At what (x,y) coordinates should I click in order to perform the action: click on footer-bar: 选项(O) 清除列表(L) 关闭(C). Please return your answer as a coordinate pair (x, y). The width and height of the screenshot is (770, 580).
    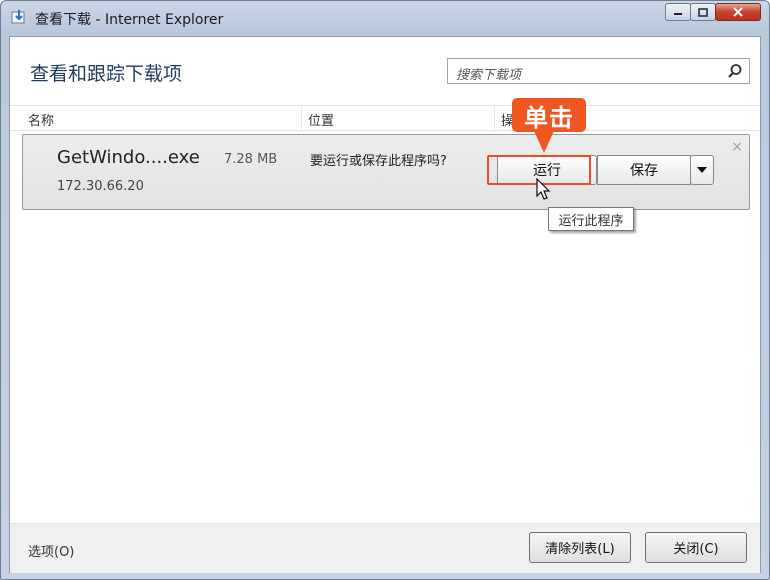
    Looking at the image, I should click on (385, 548).